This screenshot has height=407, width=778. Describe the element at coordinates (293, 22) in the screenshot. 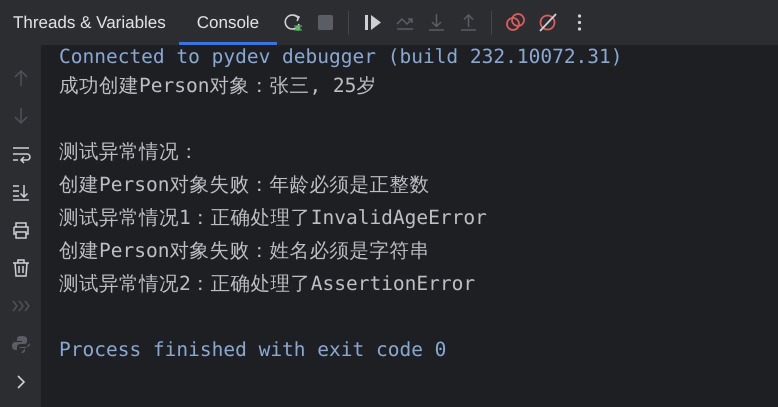

I see `rerun-icon` at that location.